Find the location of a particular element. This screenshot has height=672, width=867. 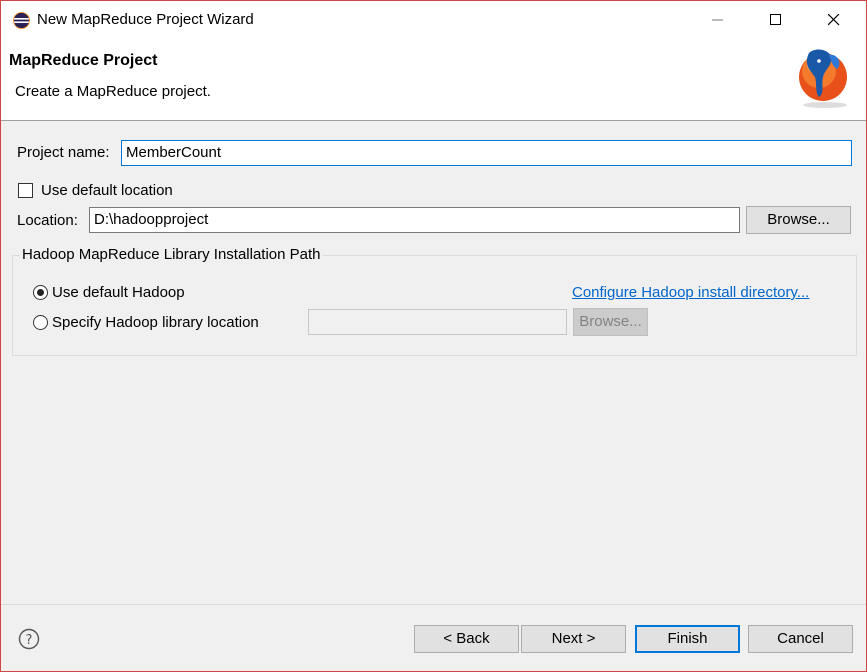

finish-button: Finish is located at coordinates (687, 639).